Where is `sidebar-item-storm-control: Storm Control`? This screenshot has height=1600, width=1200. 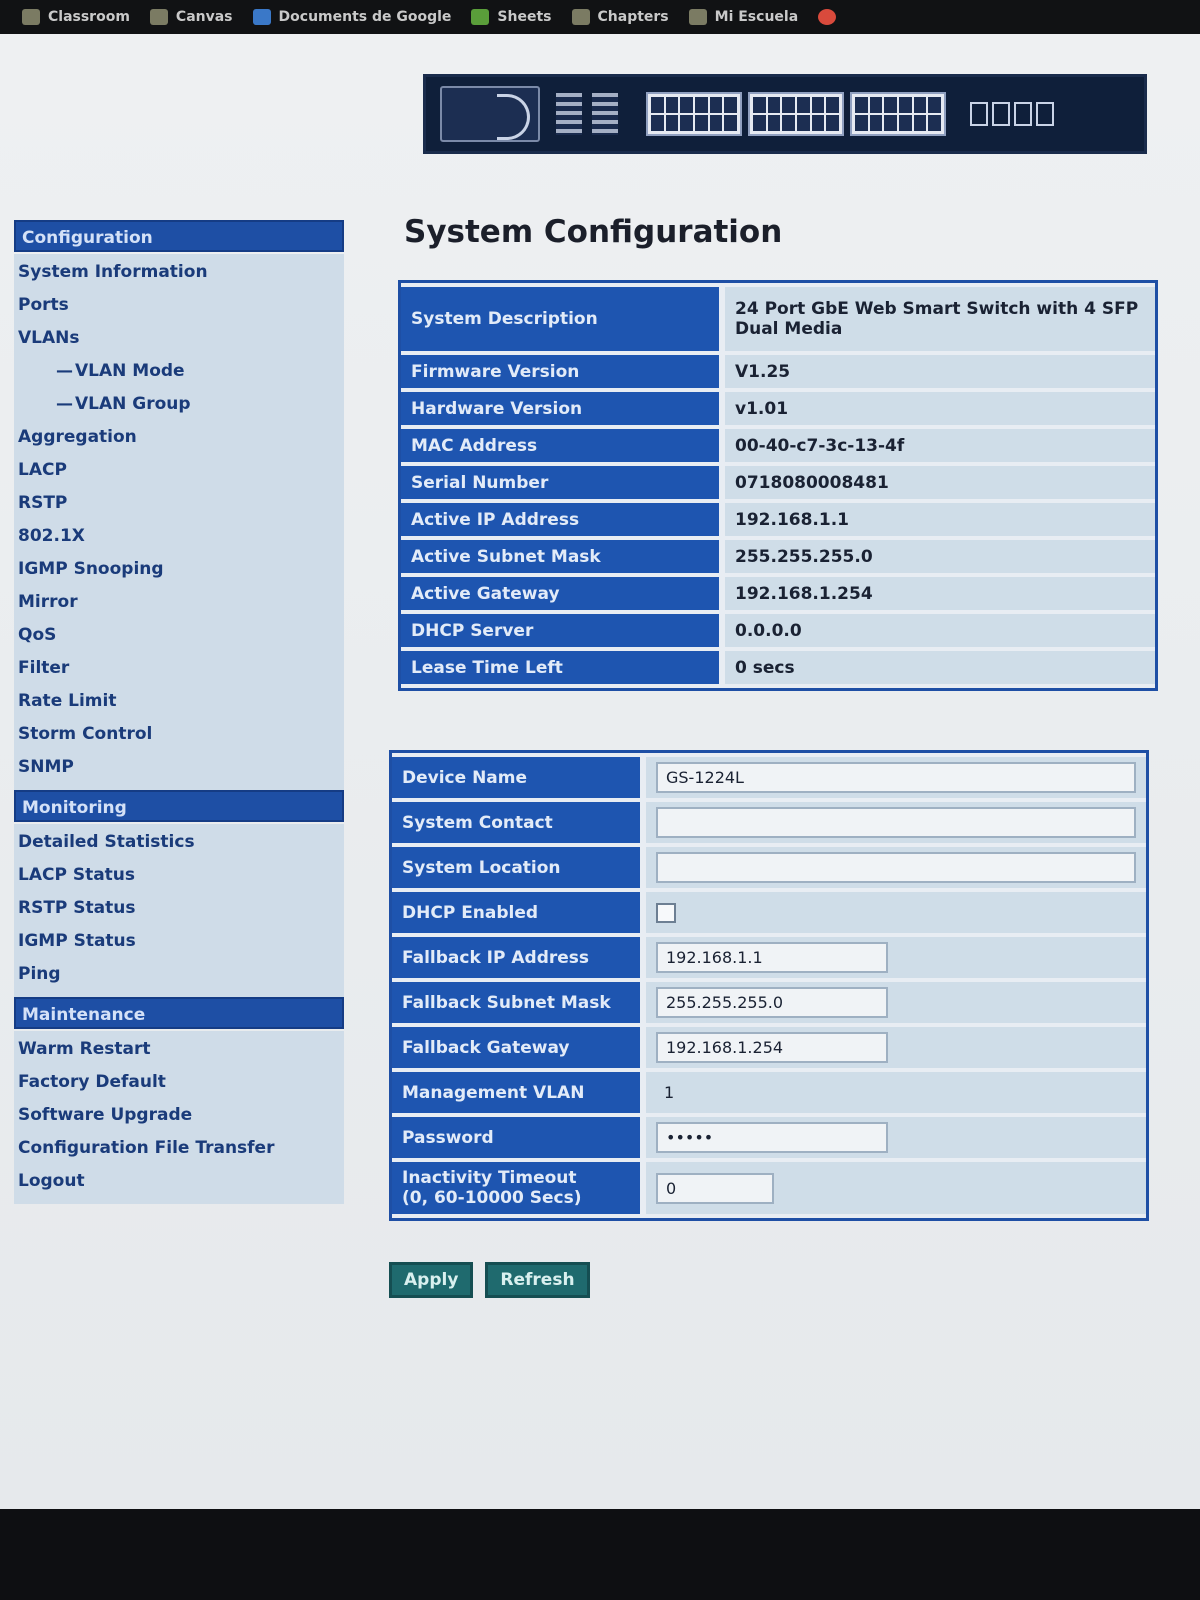 sidebar-item-storm-control: Storm Control is located at coordinates (180, 734).